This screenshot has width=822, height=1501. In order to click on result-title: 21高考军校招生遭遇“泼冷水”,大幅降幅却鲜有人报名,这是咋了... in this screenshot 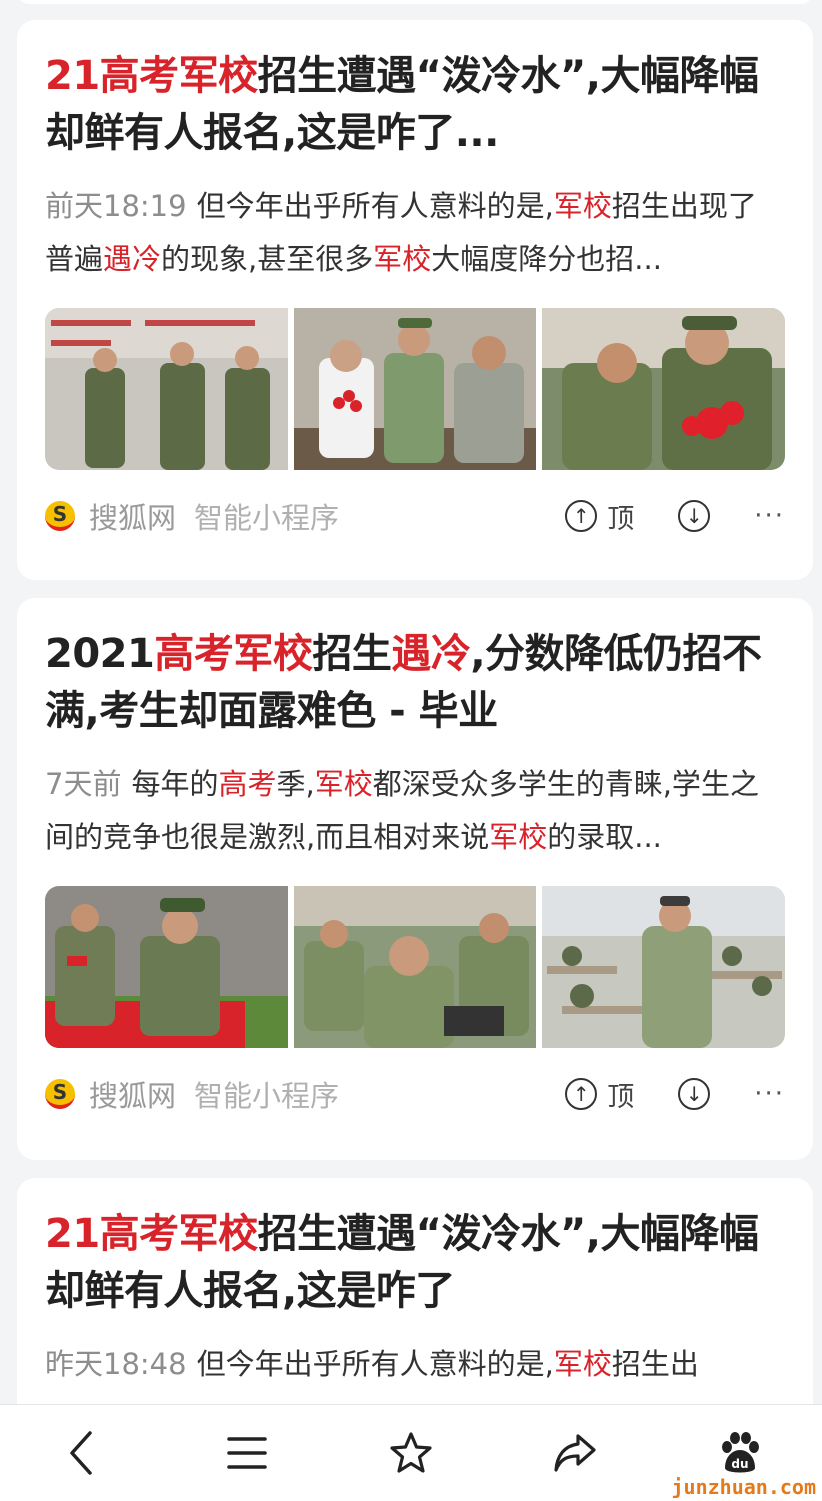, I will do `click(415, 105)`.